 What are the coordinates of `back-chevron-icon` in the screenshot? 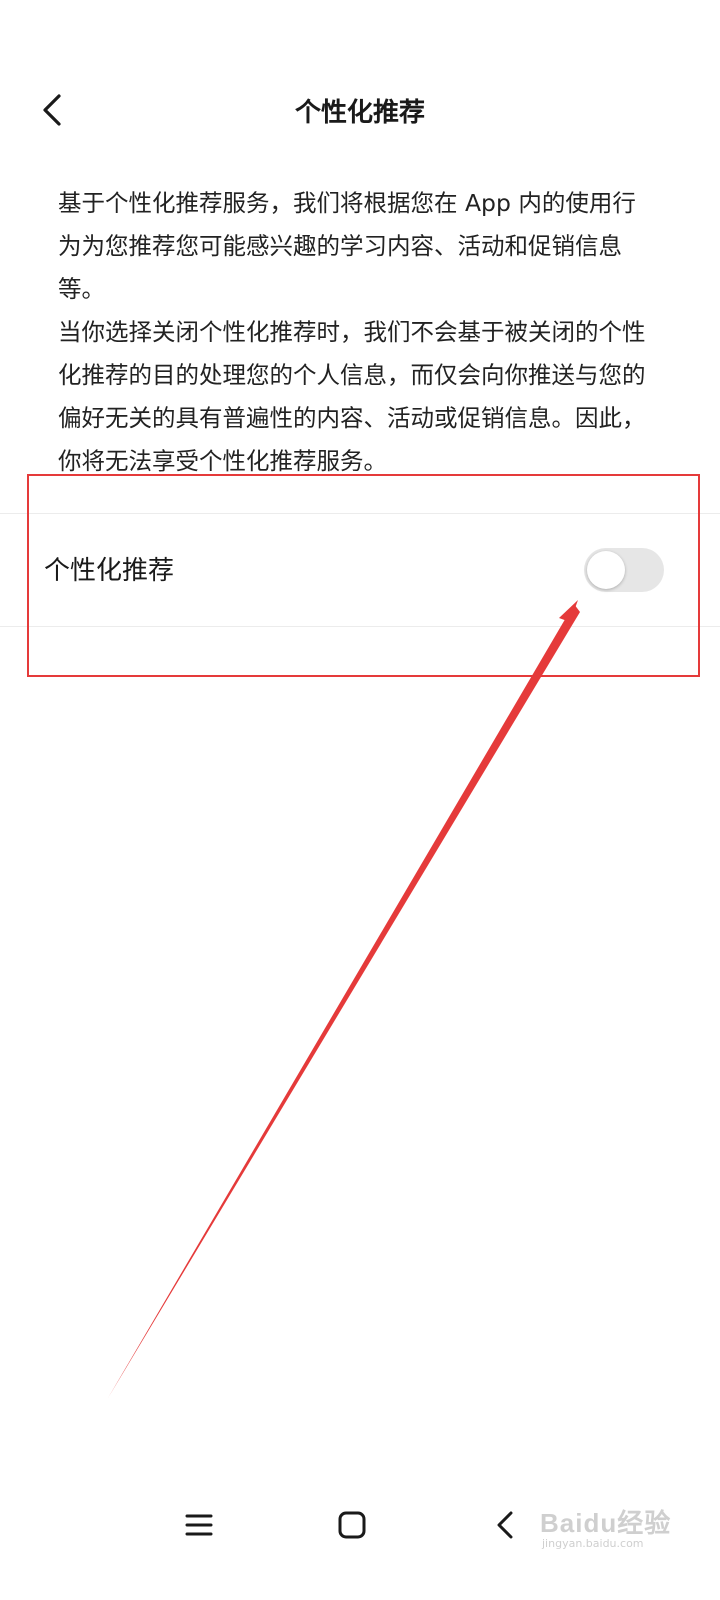 It's located at (505, 1525).